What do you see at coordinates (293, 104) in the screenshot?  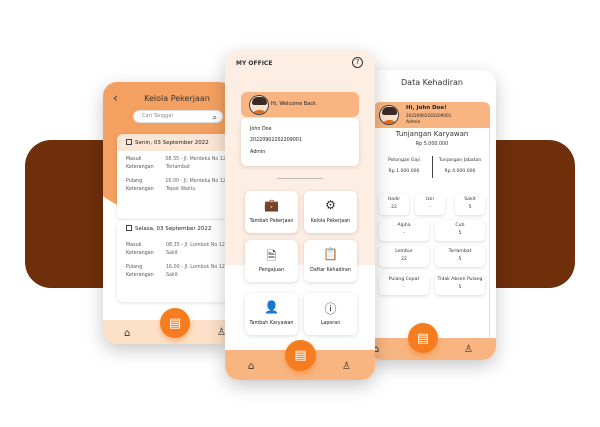 I see `welcome-text: Hi, Welcome Back` at bounding box center [293, 104].